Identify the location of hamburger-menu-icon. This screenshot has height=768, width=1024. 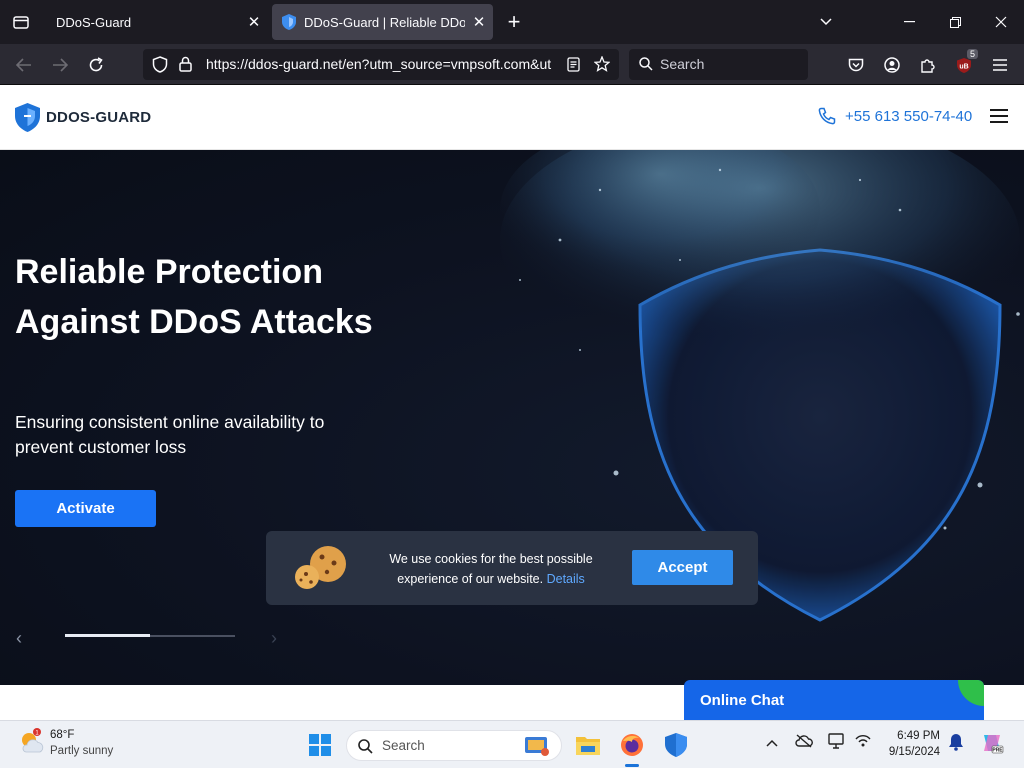
(1000, 65).